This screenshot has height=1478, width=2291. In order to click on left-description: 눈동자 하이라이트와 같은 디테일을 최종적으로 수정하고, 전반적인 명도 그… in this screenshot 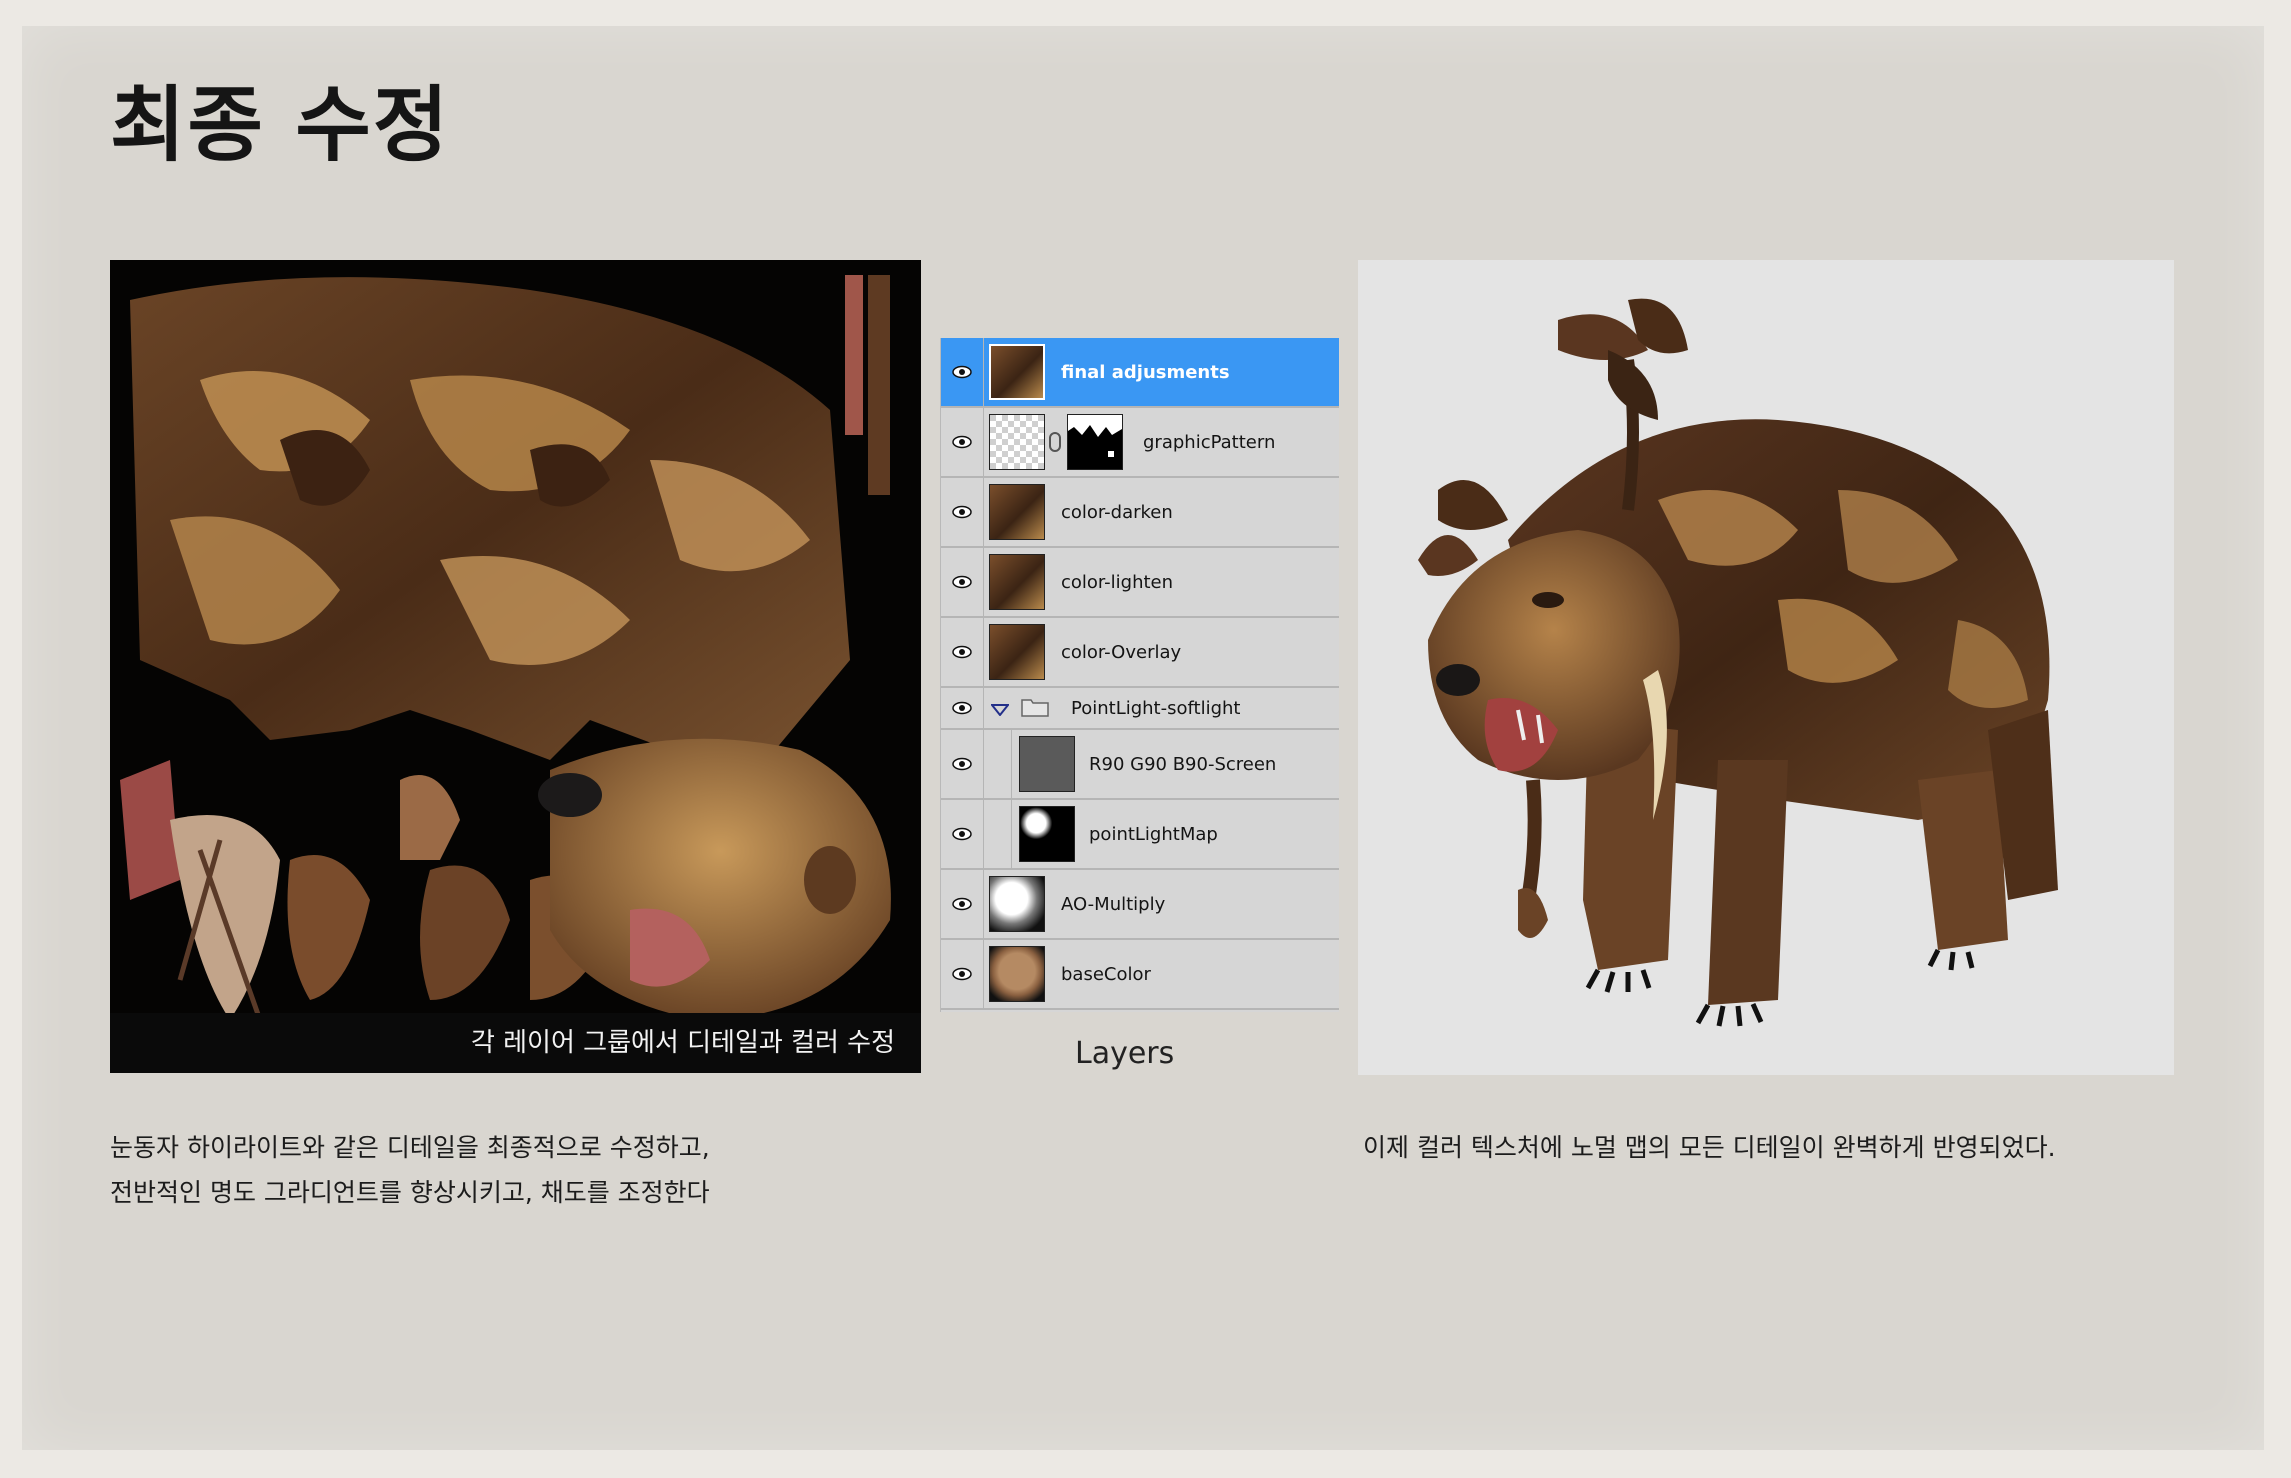, I will do `click(410, 1170)`.